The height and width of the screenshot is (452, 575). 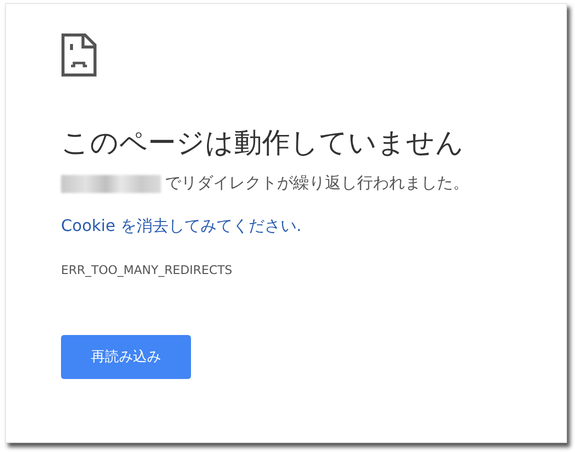 What do you see at coordinates (262, 143) in the screenshot?
I see `error-heading: このページは動作していません` at bounding box center [262, 143].